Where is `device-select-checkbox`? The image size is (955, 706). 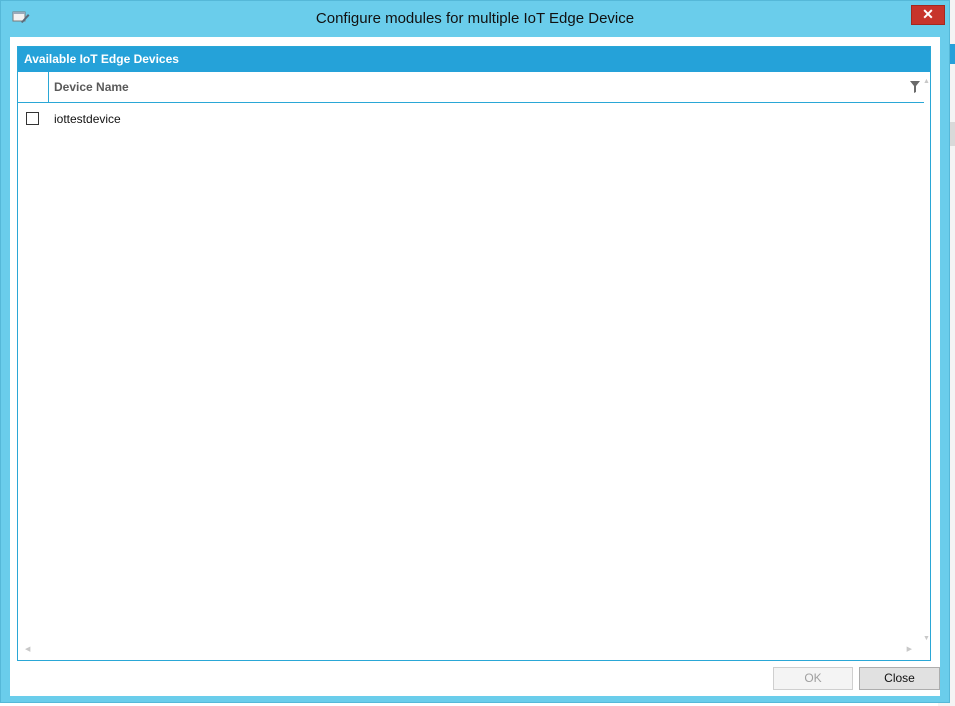 device-select-checkbox is located at coordinates (32, 118).